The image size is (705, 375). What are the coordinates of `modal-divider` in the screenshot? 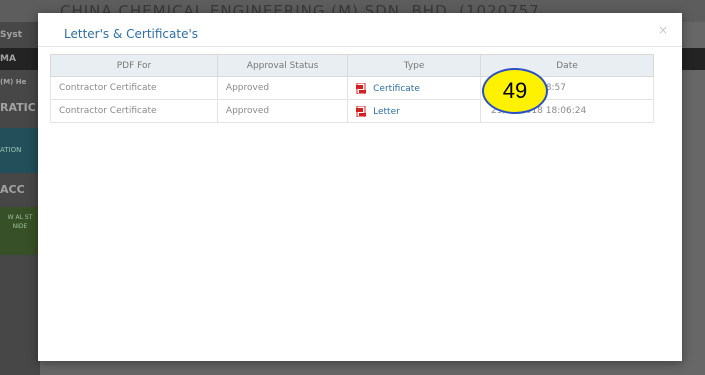 It's located at (360, 46).